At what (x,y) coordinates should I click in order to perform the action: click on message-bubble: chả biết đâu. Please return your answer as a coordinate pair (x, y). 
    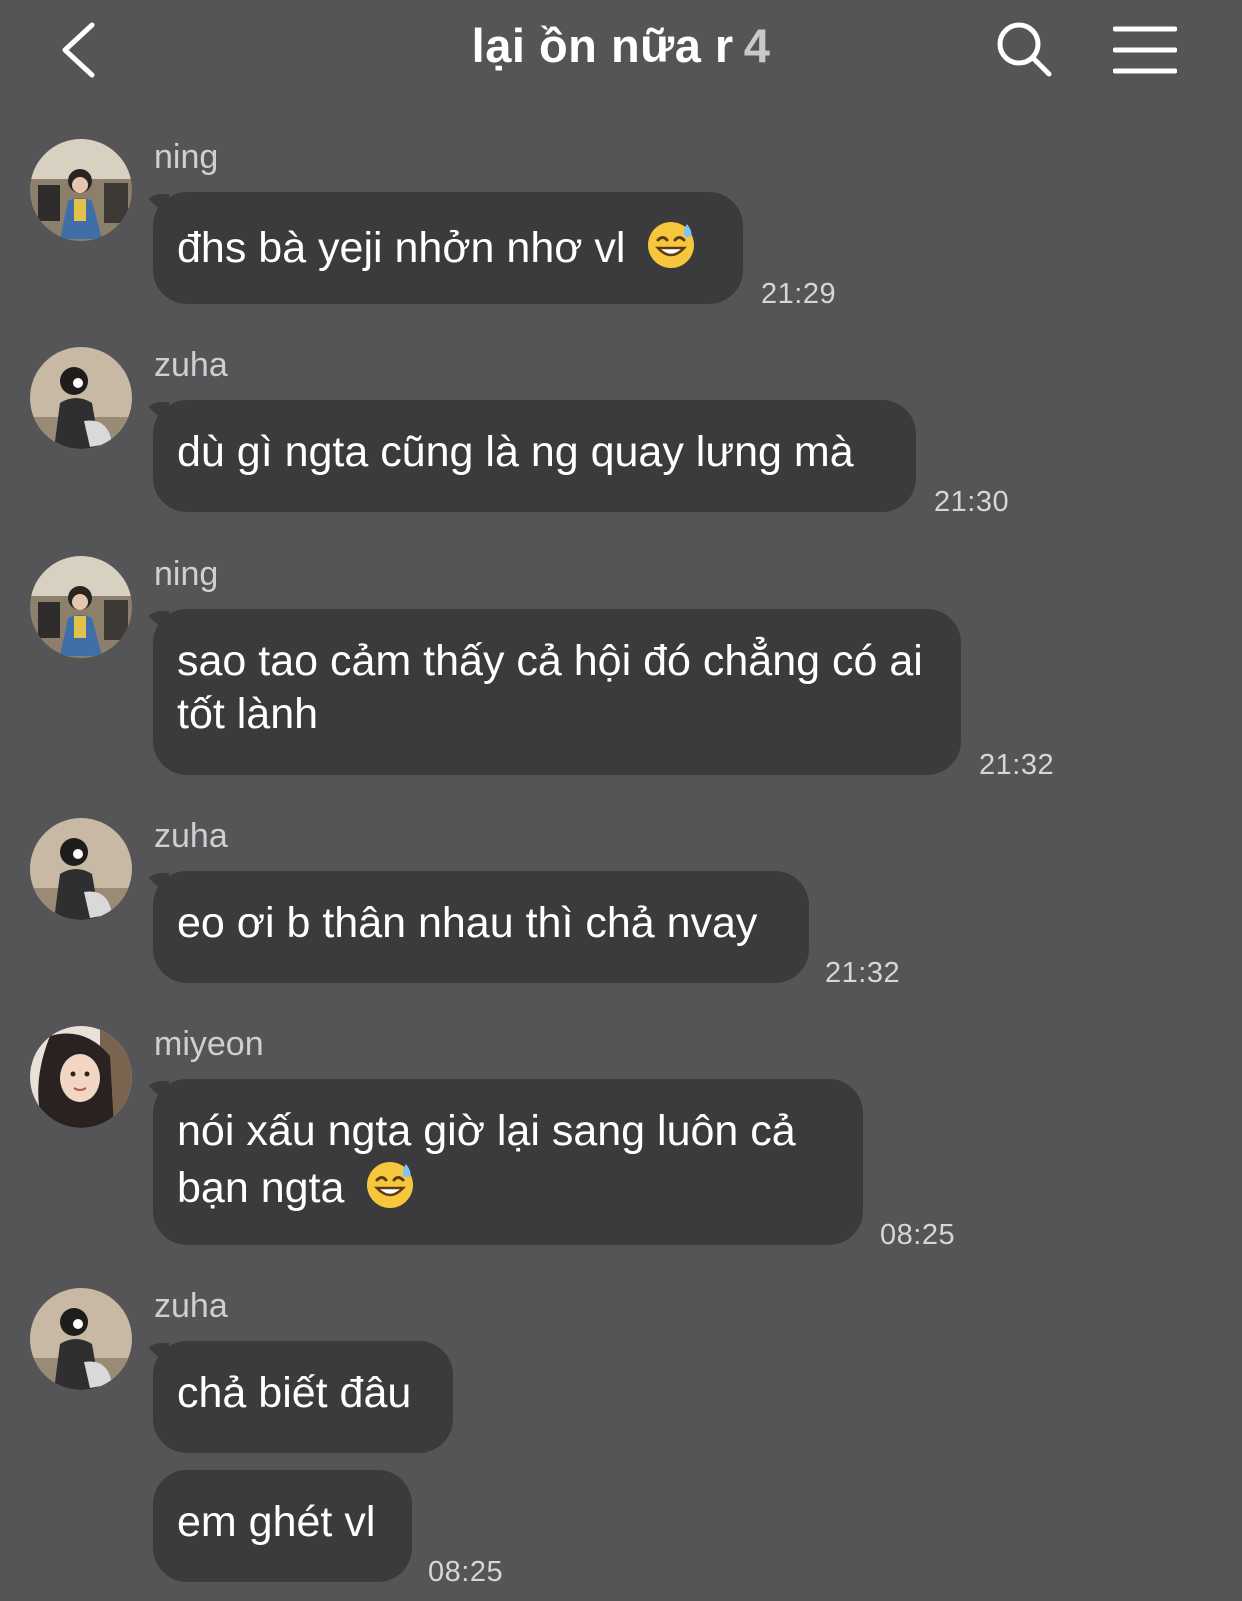
    Looking at the image, I should click on (303, 1397).